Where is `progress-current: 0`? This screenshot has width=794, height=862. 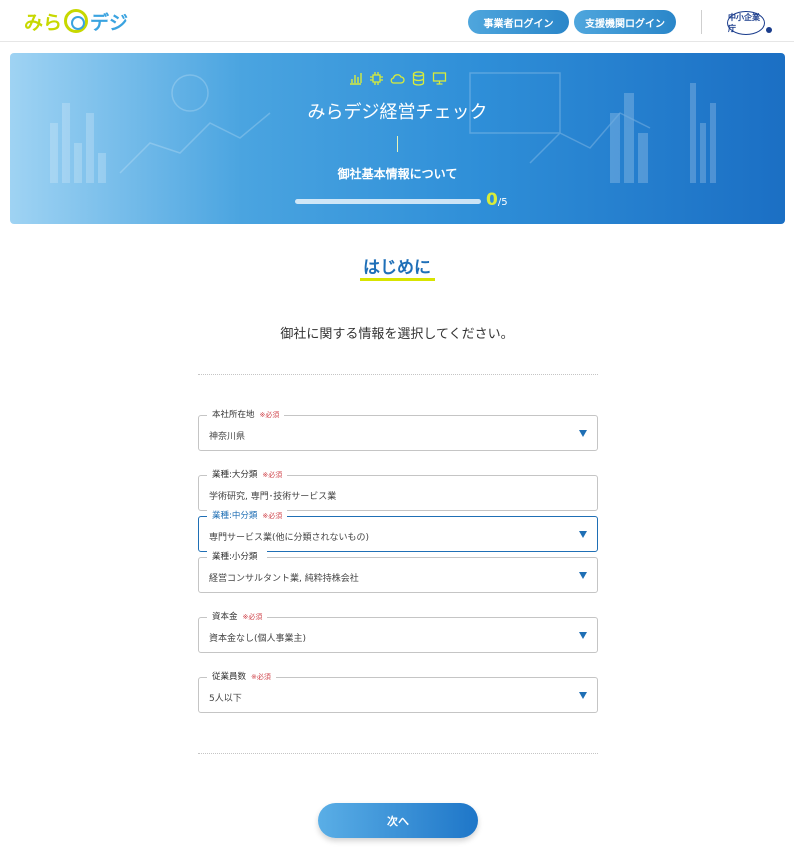
progress-current: 0 is located at coordinates (492, 200).